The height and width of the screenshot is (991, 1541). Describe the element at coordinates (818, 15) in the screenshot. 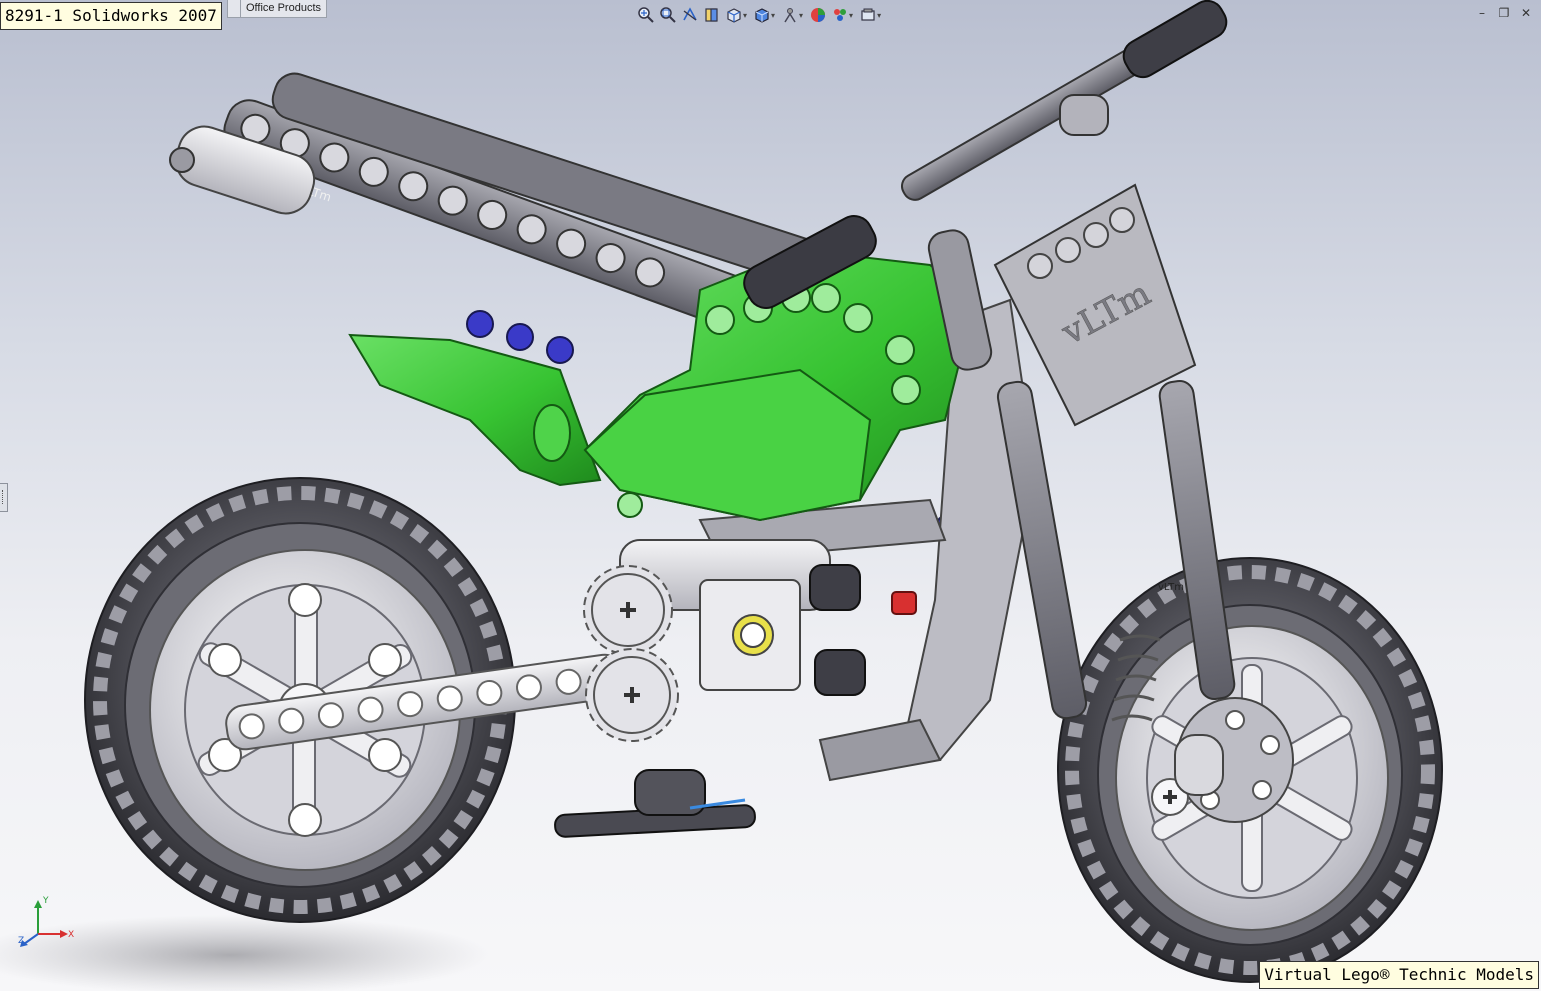

I see `edit-appearance-icon` at that location.